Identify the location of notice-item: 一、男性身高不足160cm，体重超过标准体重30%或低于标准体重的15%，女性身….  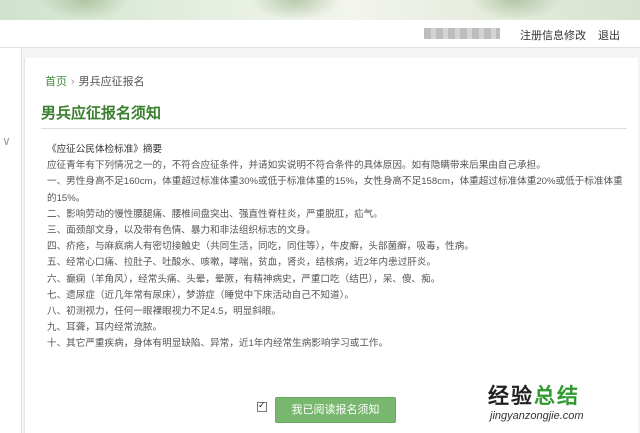
(335, 190).